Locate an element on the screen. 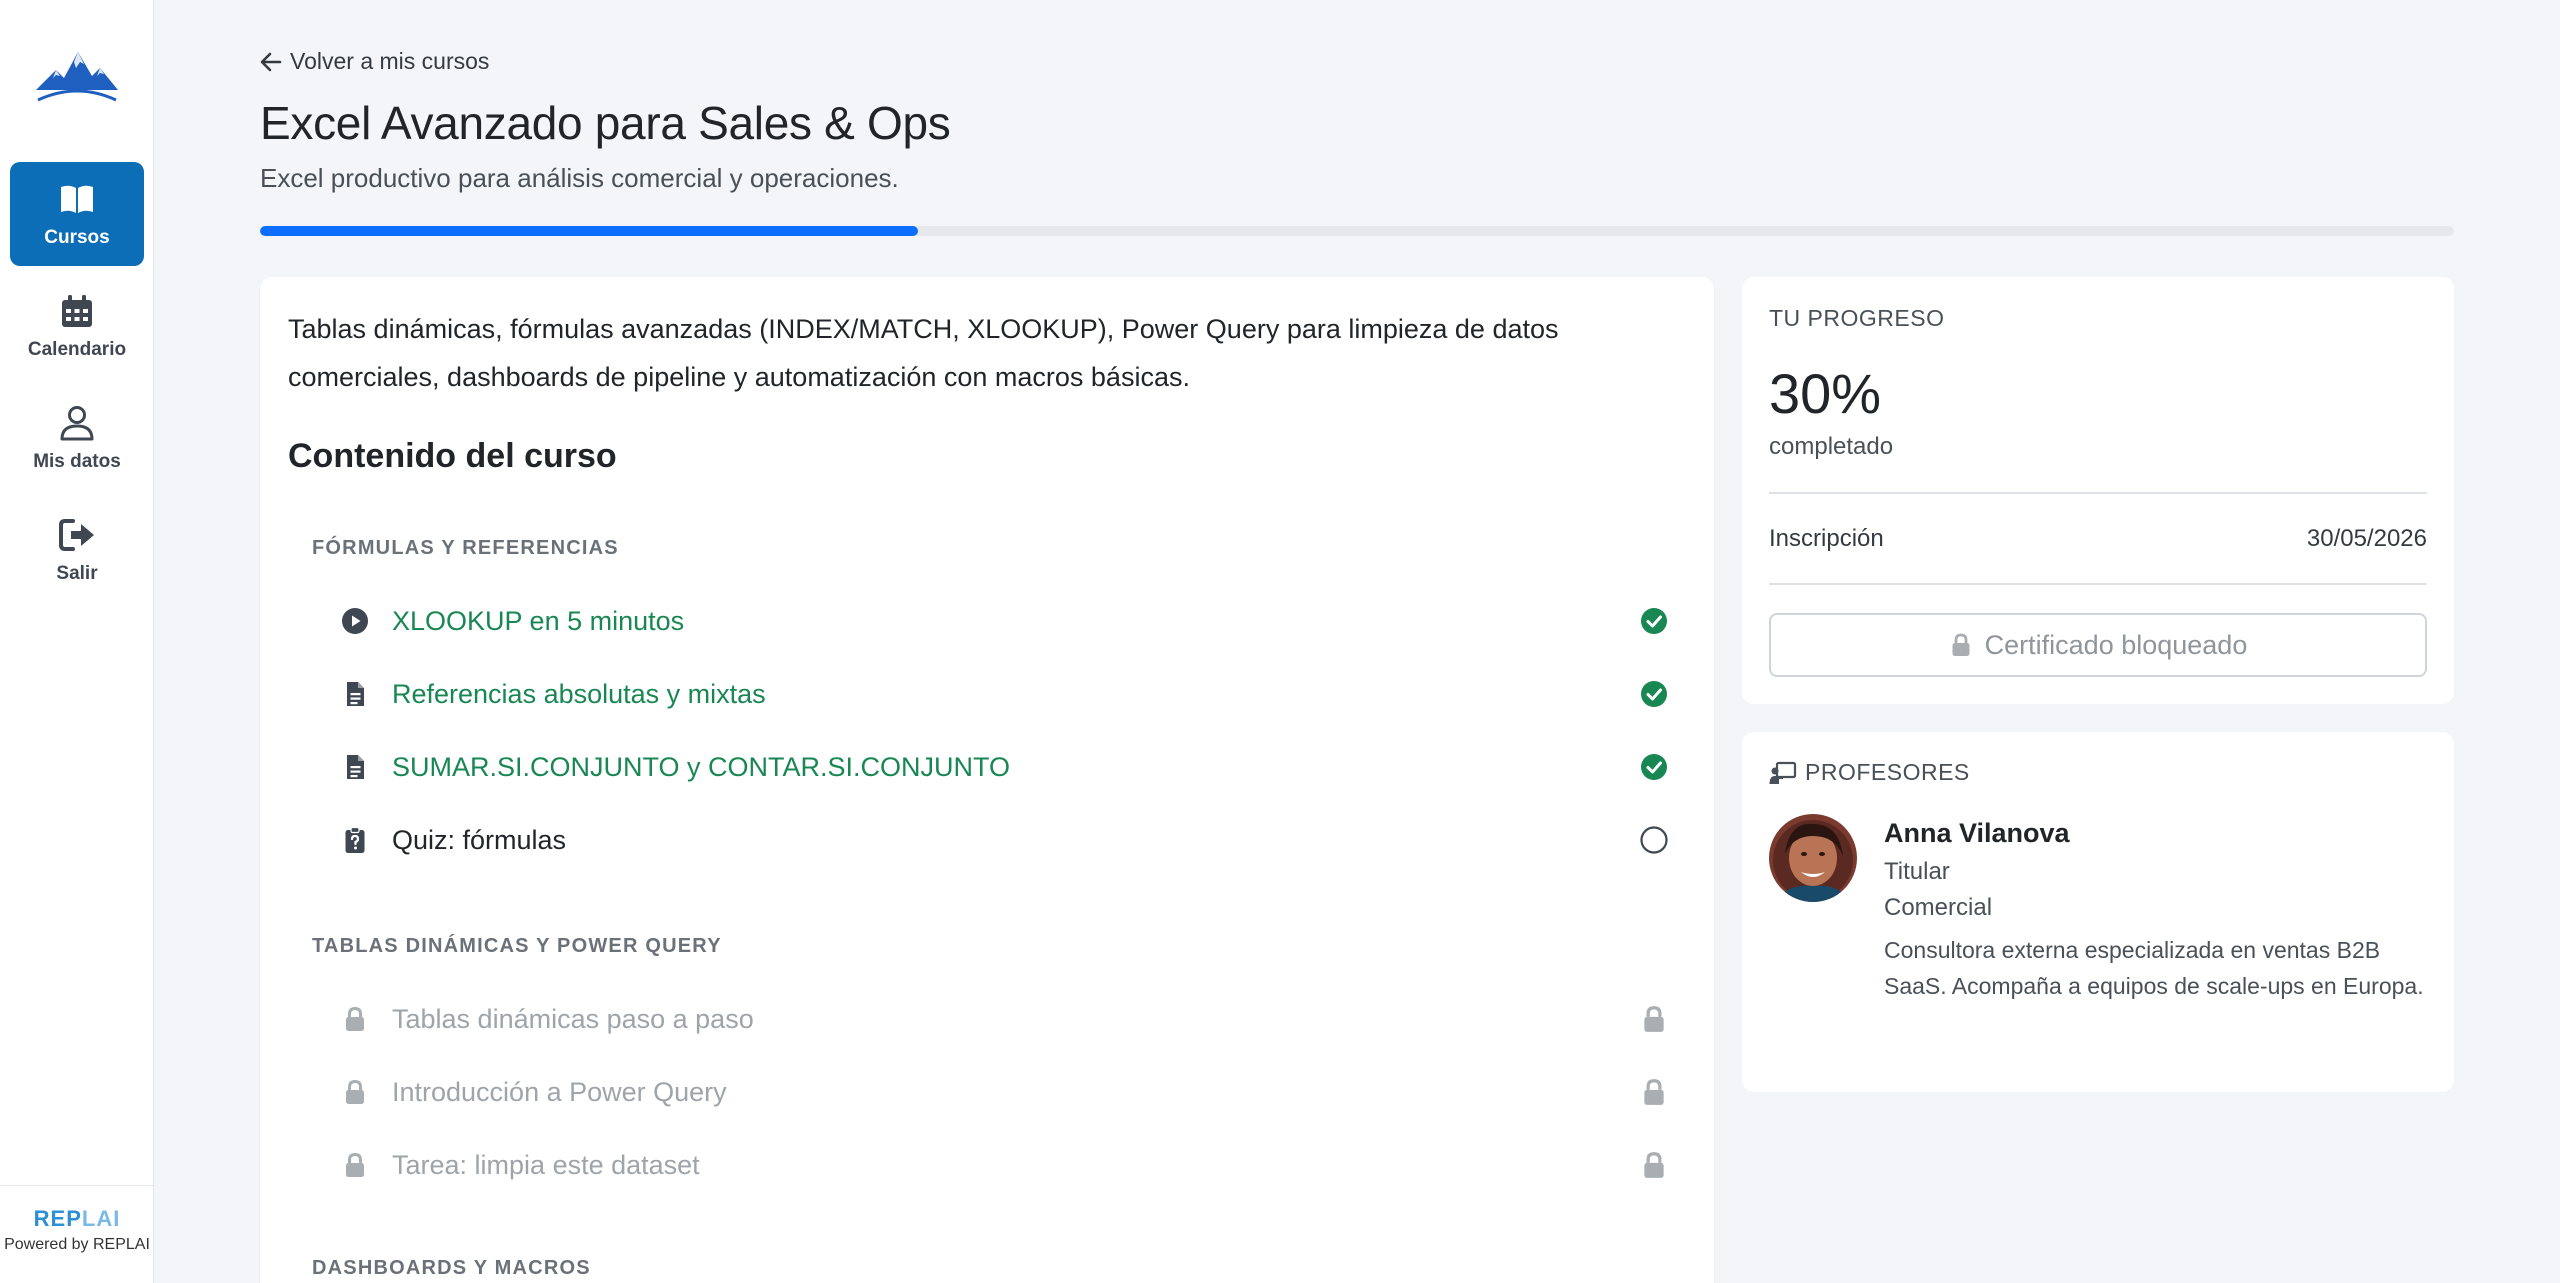  arrow-left-icon is located at coordinates (271, 61).